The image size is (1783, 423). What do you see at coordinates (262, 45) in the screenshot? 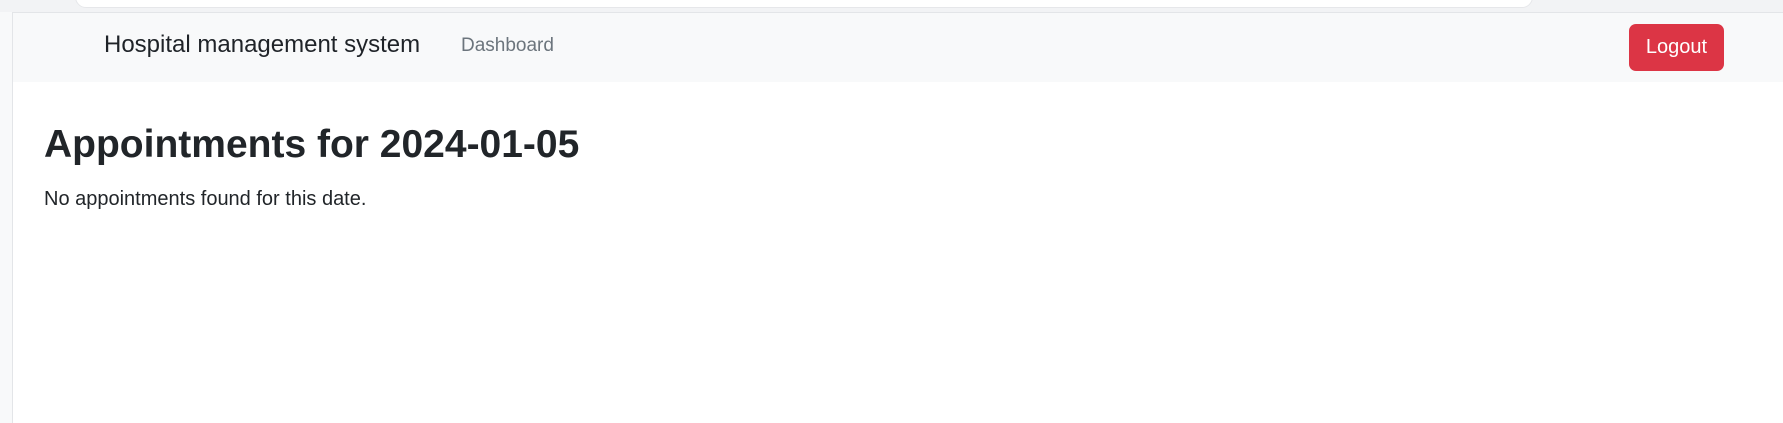
I see `navbar-brand: Hospital management system` at bounding box center [262, 45].